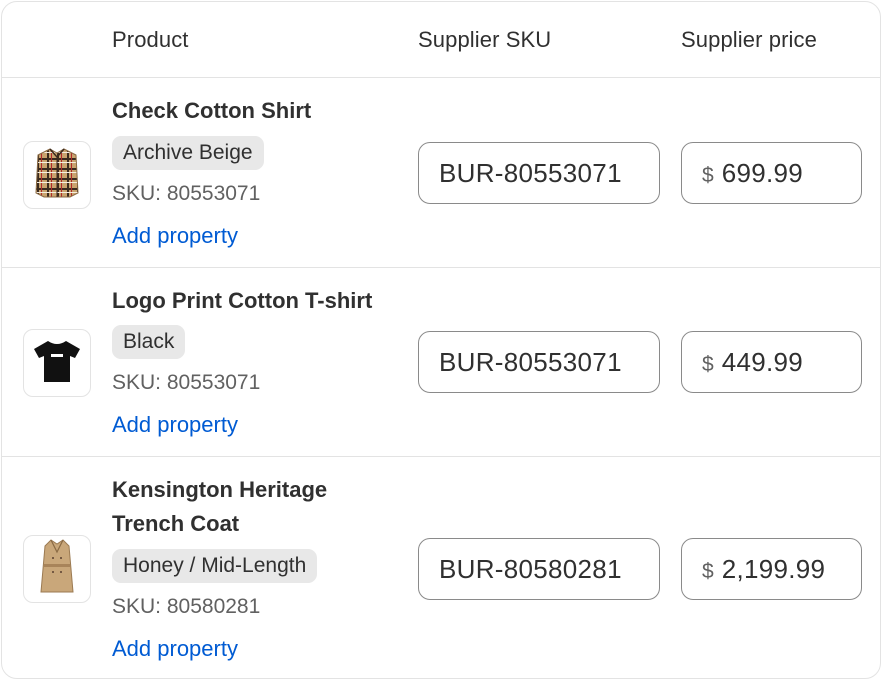 The height and width of the screenshot is (681, 883). I want to click on check-shirt-icon, so click(57, 175).